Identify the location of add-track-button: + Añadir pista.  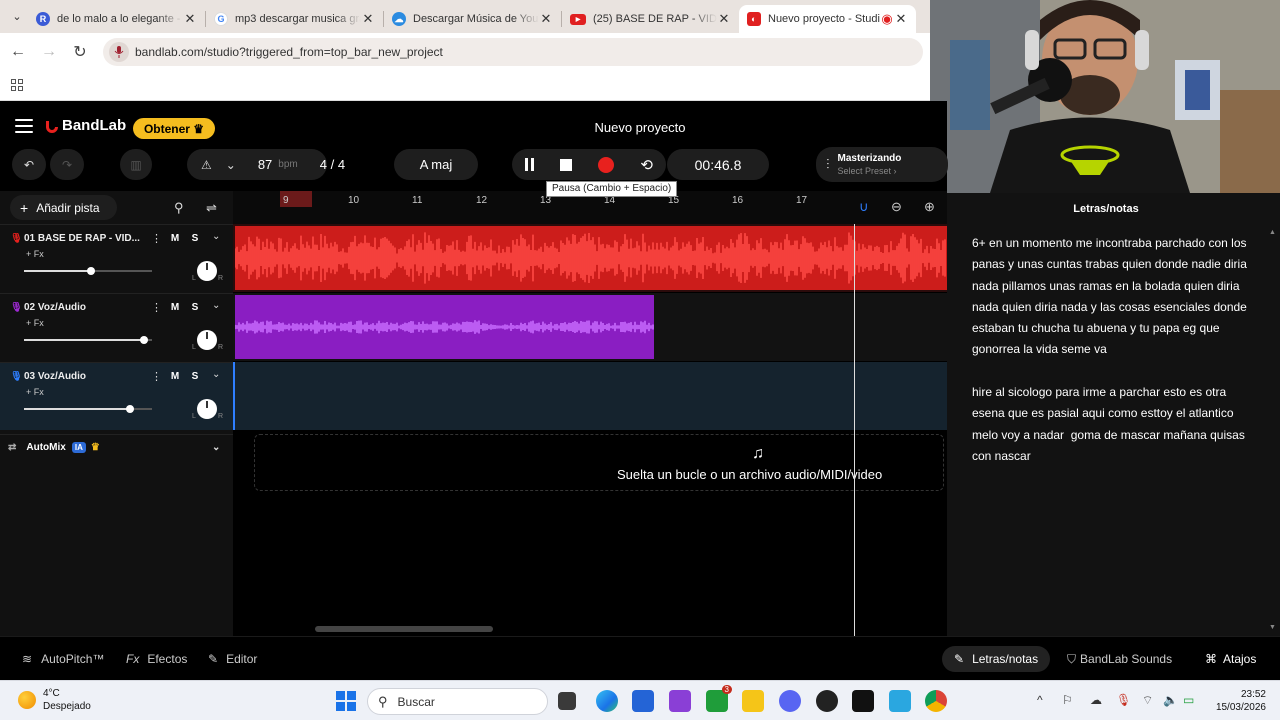
(63, 207).